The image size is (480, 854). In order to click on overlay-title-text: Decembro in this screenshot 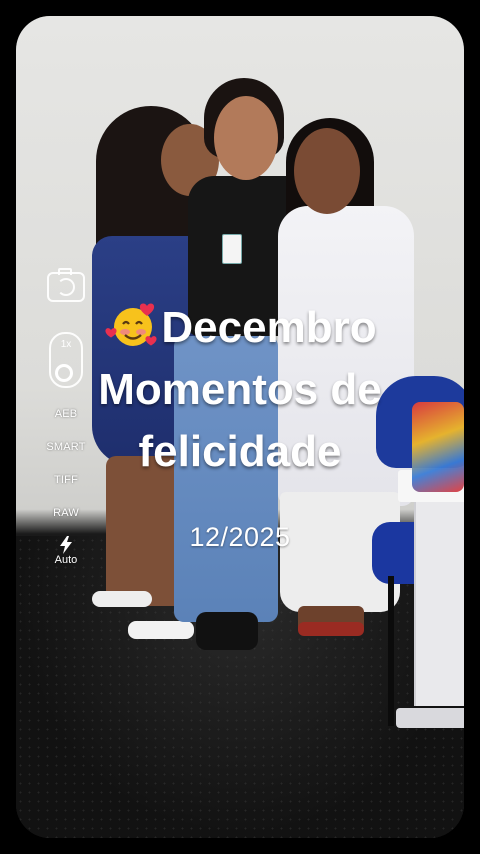, I will do `click(269, 327)`.